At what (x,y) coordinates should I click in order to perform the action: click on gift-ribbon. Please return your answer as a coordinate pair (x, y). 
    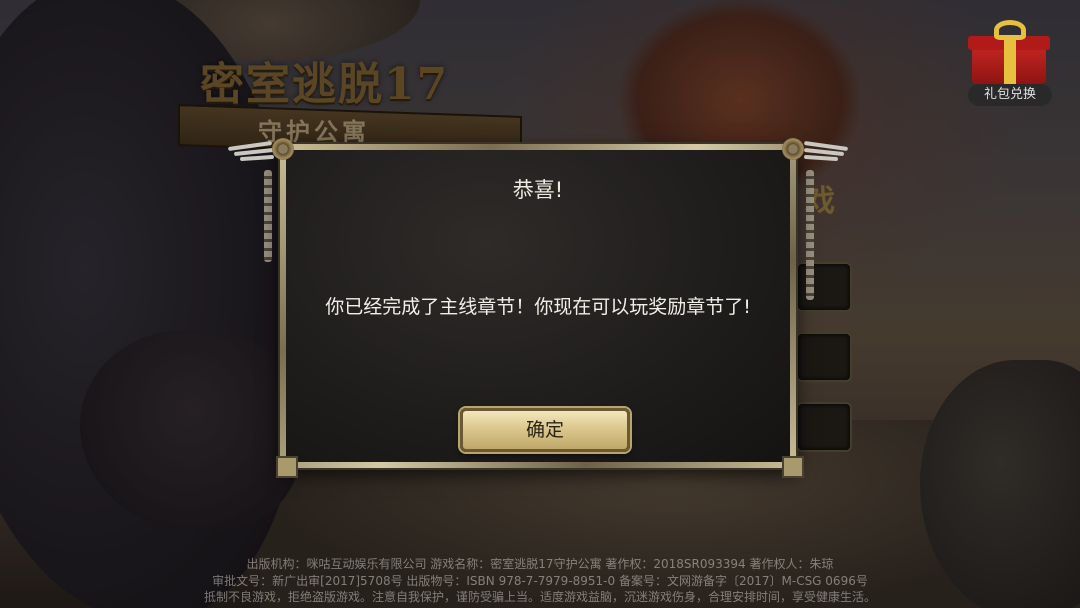
    Looking at the image, I should click on (1010, 60).